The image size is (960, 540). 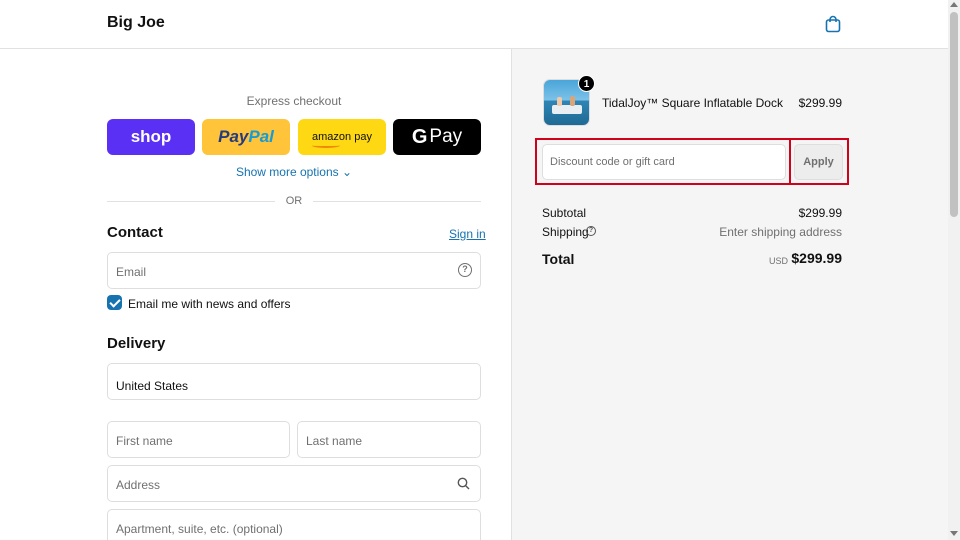 What do you see at coordinates (692, 103) in the screenshot?
I see `product-name: TidalJoy™ Square Inflatable Dock` at bounding box center [692, 103].